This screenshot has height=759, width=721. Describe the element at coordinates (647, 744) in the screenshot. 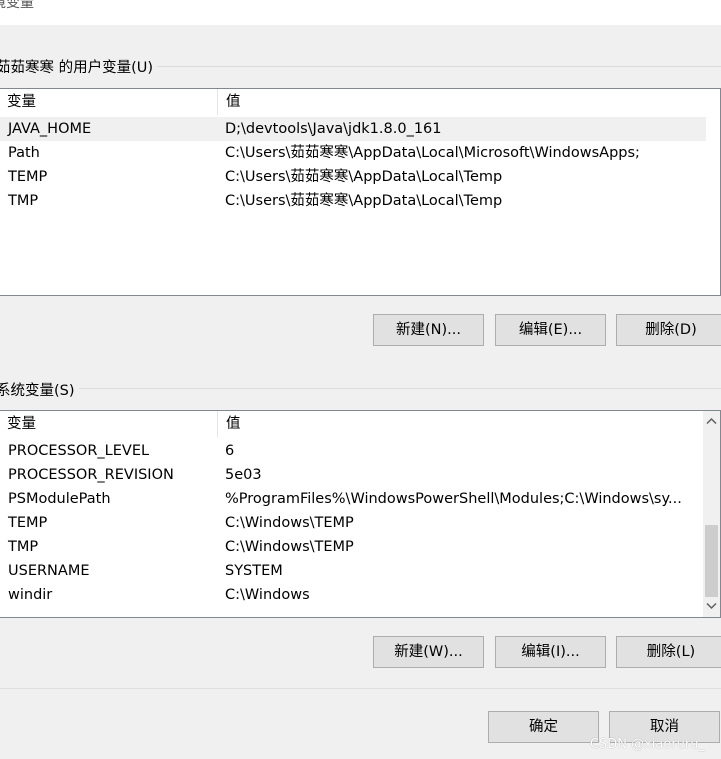

I see `csdn-watermark: CSDN @xiaoruru_` at that location.